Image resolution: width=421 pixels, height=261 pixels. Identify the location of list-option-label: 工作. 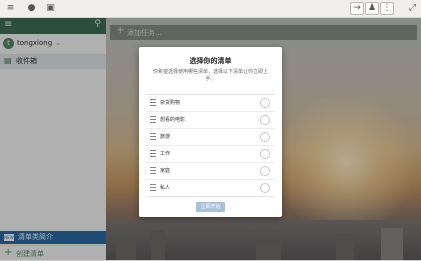
(165, 154).